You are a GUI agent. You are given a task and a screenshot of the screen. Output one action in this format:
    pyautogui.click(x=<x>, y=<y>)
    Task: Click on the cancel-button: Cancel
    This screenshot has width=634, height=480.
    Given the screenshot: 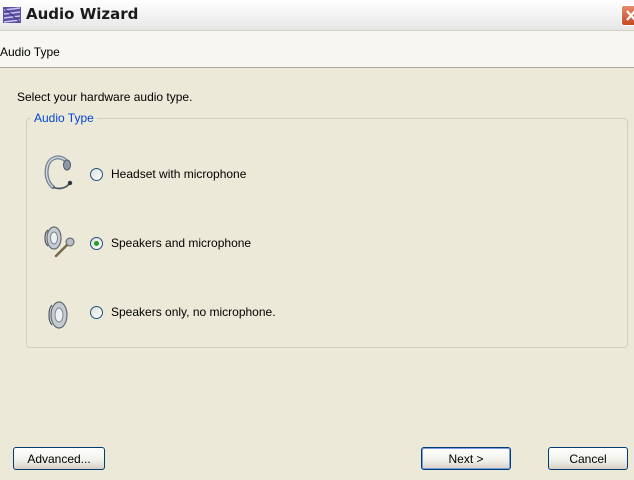 What is the action you would take?
    pyautogui.click(x=588, y=458)
    